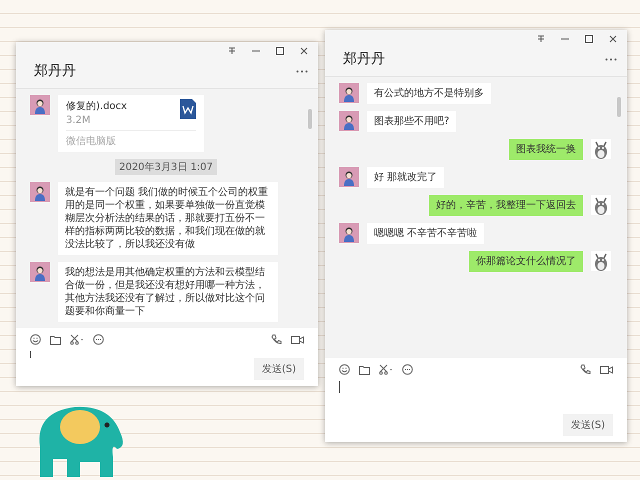 The width and height of the screenshot is (640, 480). Describe the element at coordinates (425, 233) in the screenshot. I see `message-bubble: 嗯嗯嗯 不辛苦不辛苦啦` at that location.